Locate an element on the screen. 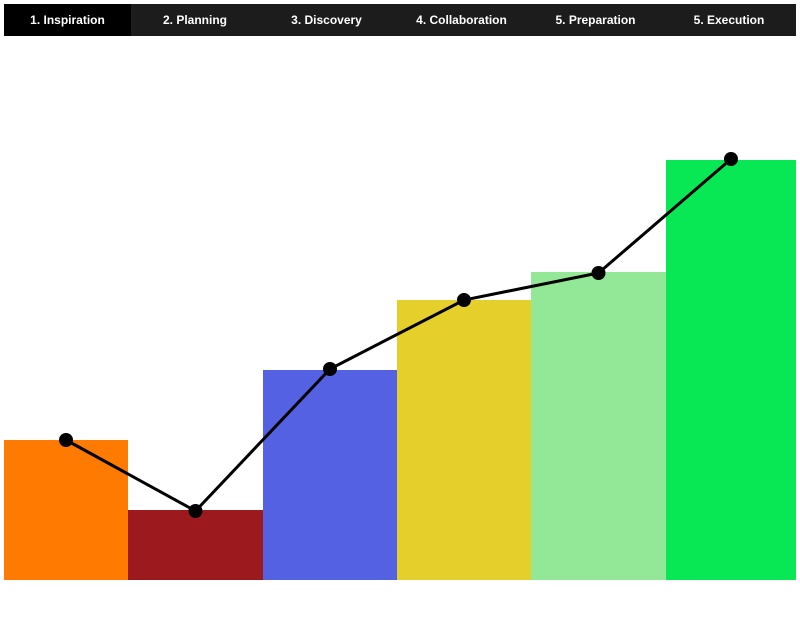 This screenshot has width=800, height=644. bar-inspiration is located at coordinates (66, 510).